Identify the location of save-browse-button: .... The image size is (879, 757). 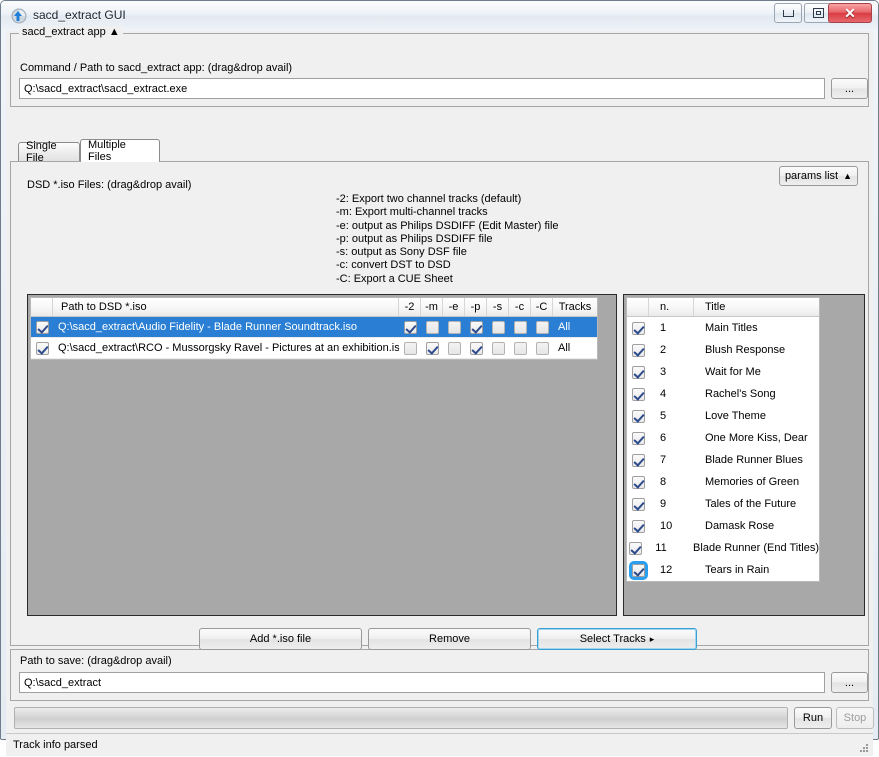
(849, 682).